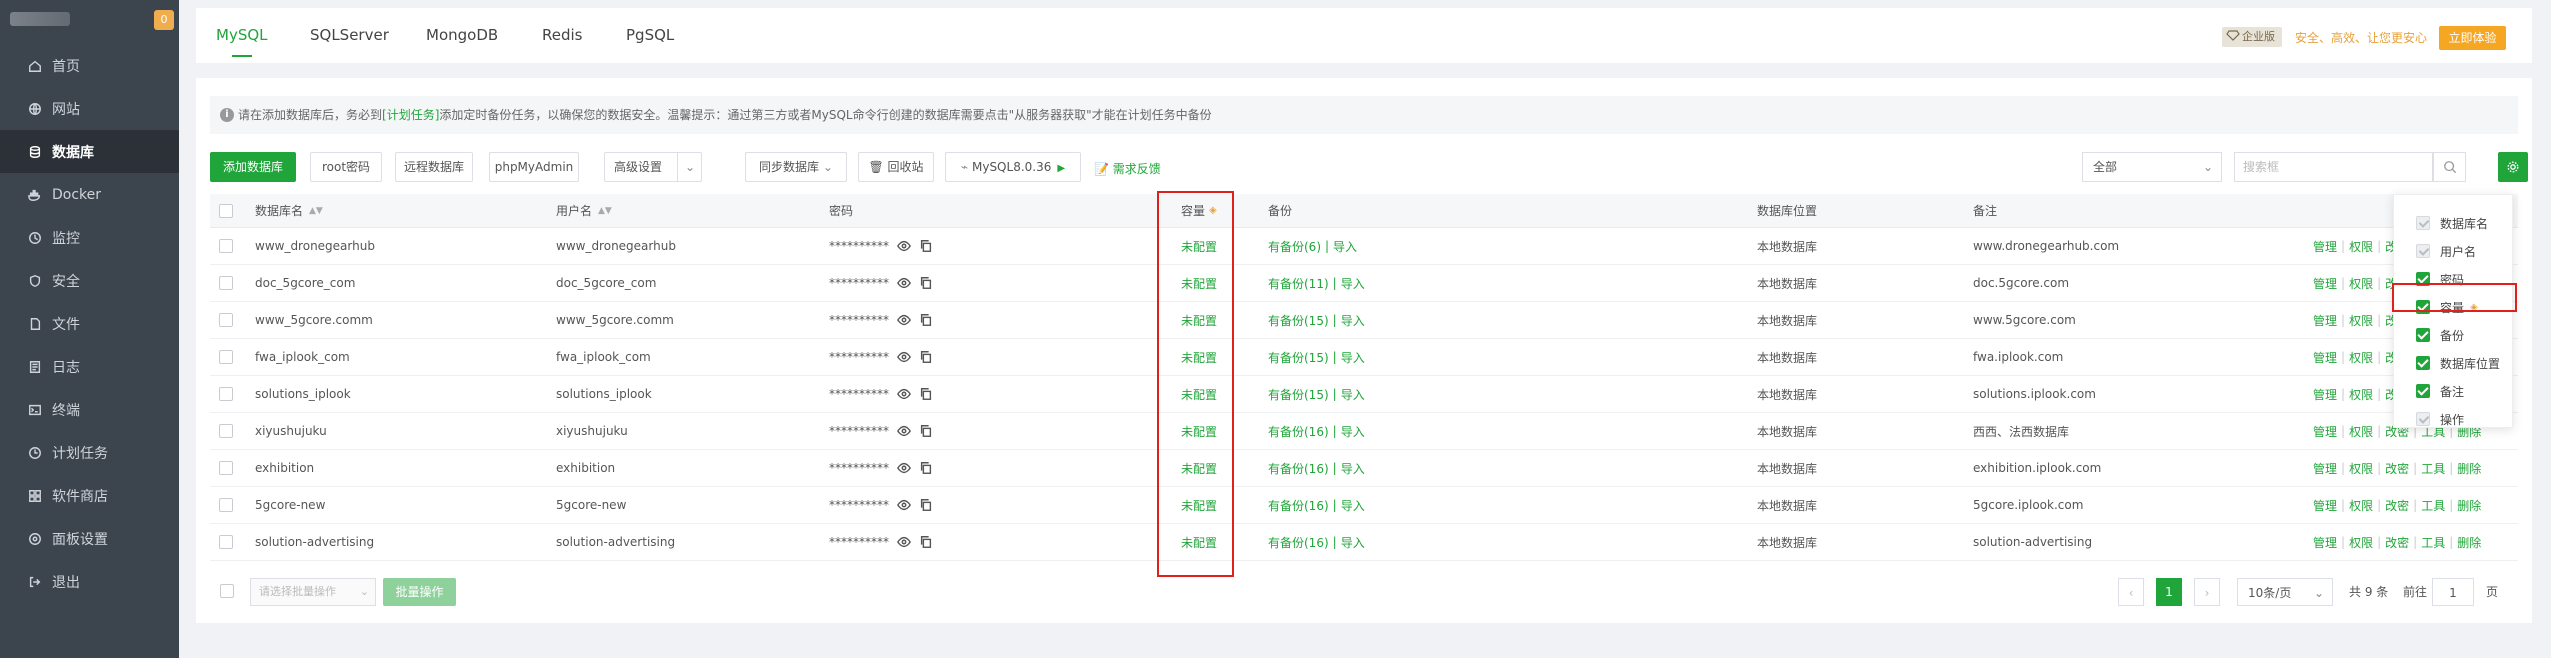  What do you see at coordinates (89, 495) in the screenshot?
I see `sidebar-item-10: 软件商店` at bounding box center [89, 495].